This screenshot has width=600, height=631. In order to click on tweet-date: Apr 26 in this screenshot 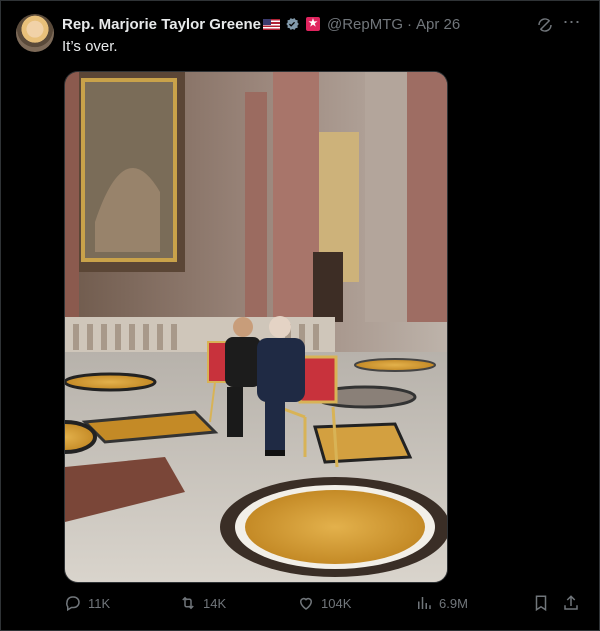, I will do `click(438, 24)`.